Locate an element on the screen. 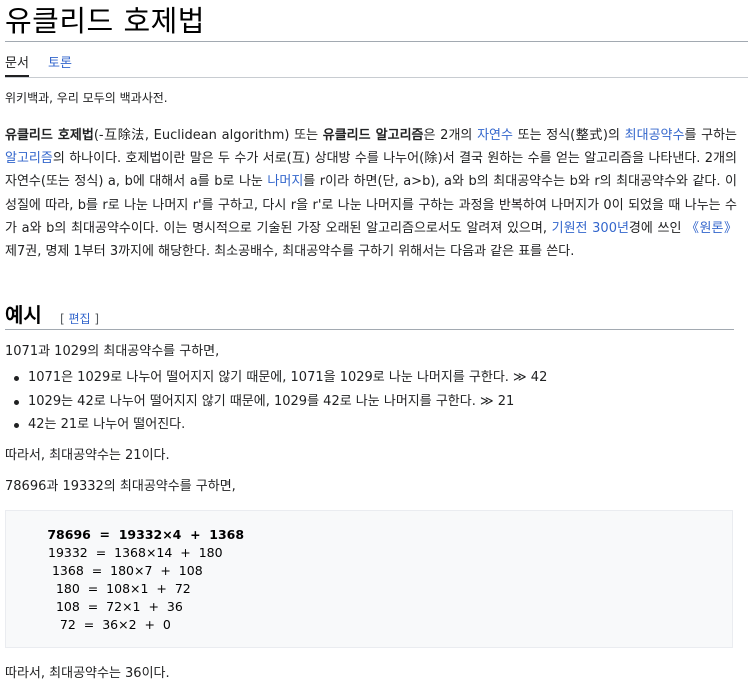 This screenshot has height=695, width=748. intro-text: 를 구하는 is located at coordinates (711, 135).